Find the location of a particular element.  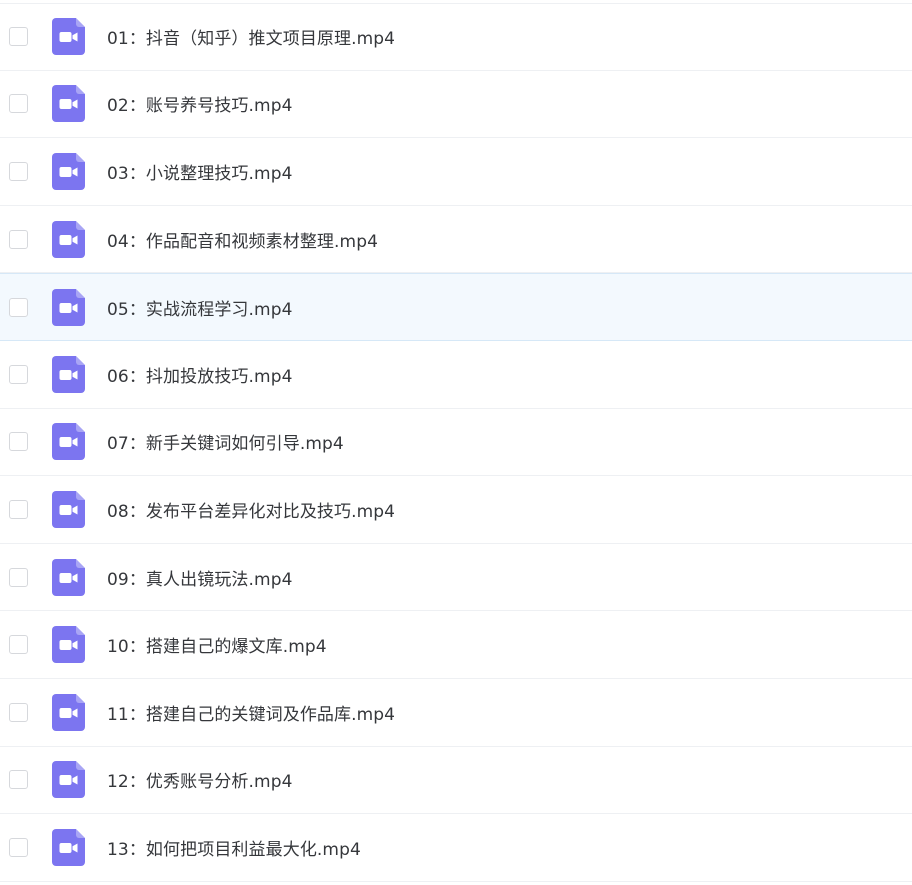

file-name: 03：小说整理技巧.mp4 is located at coordinates (200, 171).